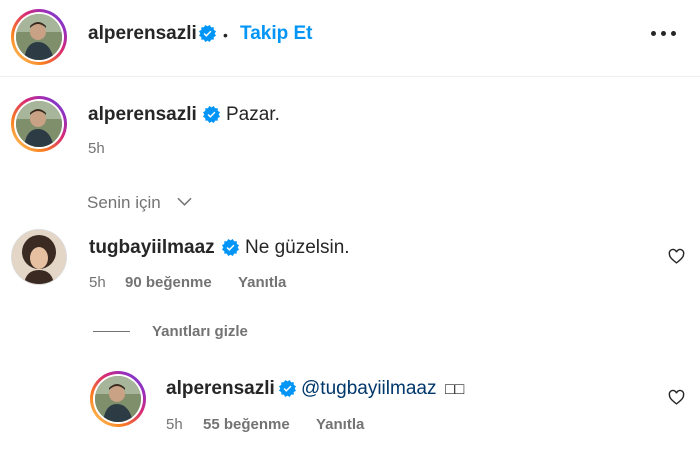  I want to click on comment-like-heart-icon, so click(676, 256).